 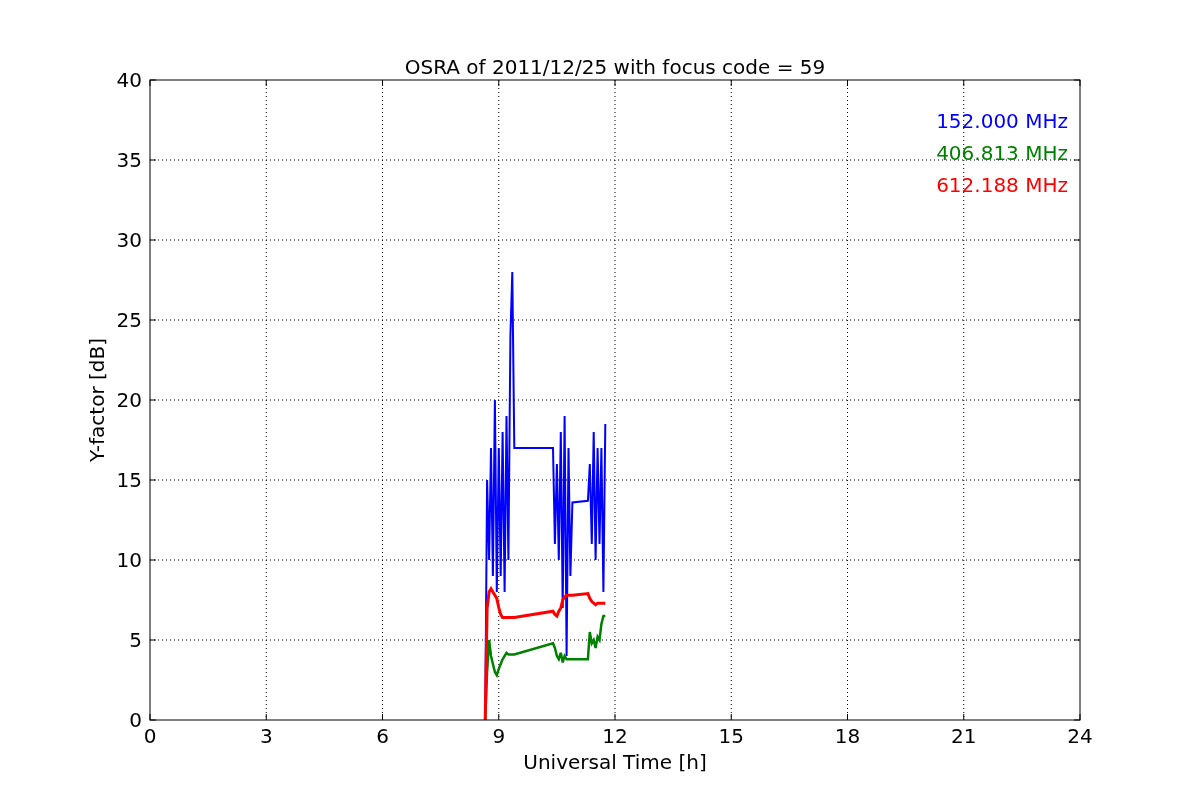 What do you see at coordinates (135, 720) in the screenshot?
I see `y-tick-label: 0` at bounding box center [135, 720].